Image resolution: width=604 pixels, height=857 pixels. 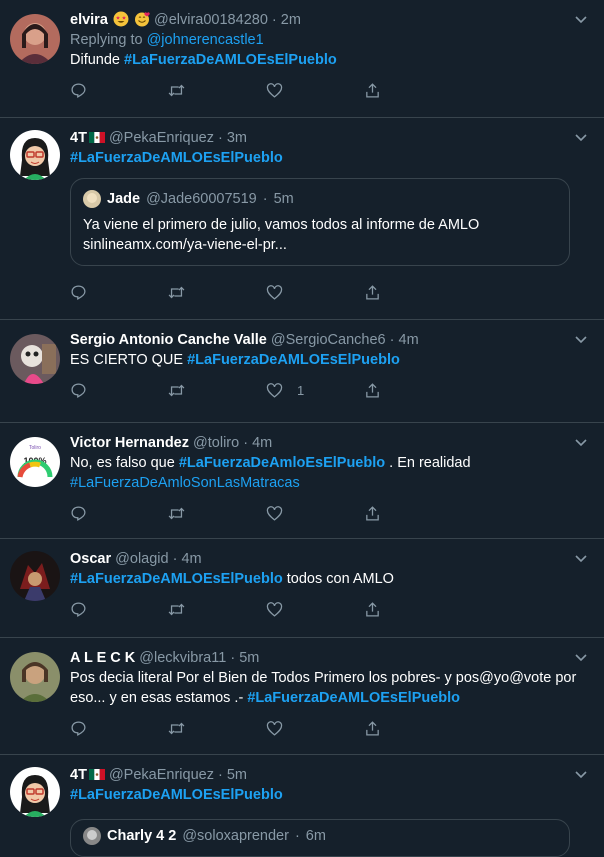 I want to click on handle: @leckvibra11, so click(x=182, y=658).